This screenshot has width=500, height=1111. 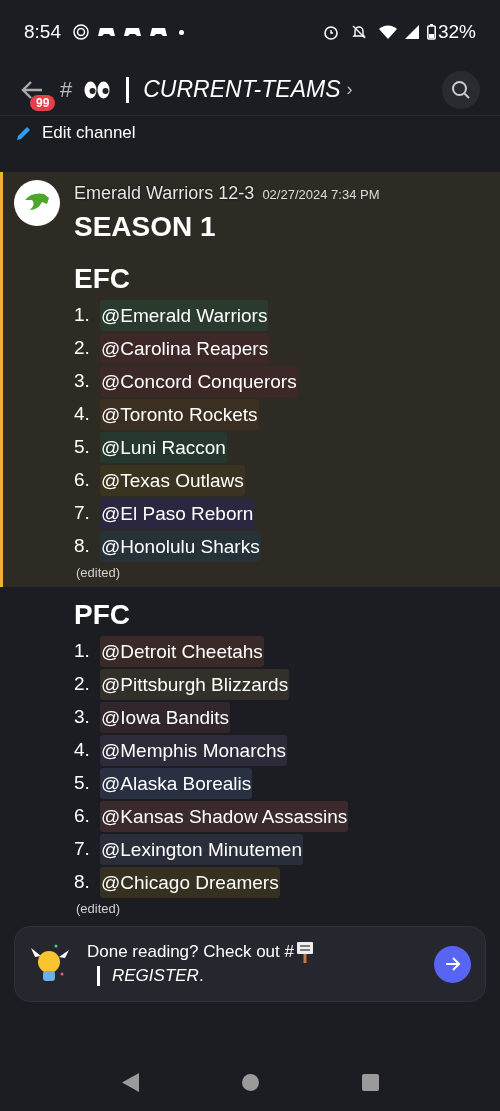 What do you see at coordinates (199, 381) in the screenshot?
I see `team-mention: @Concord Conquerors` at bounding box center [199, 381].